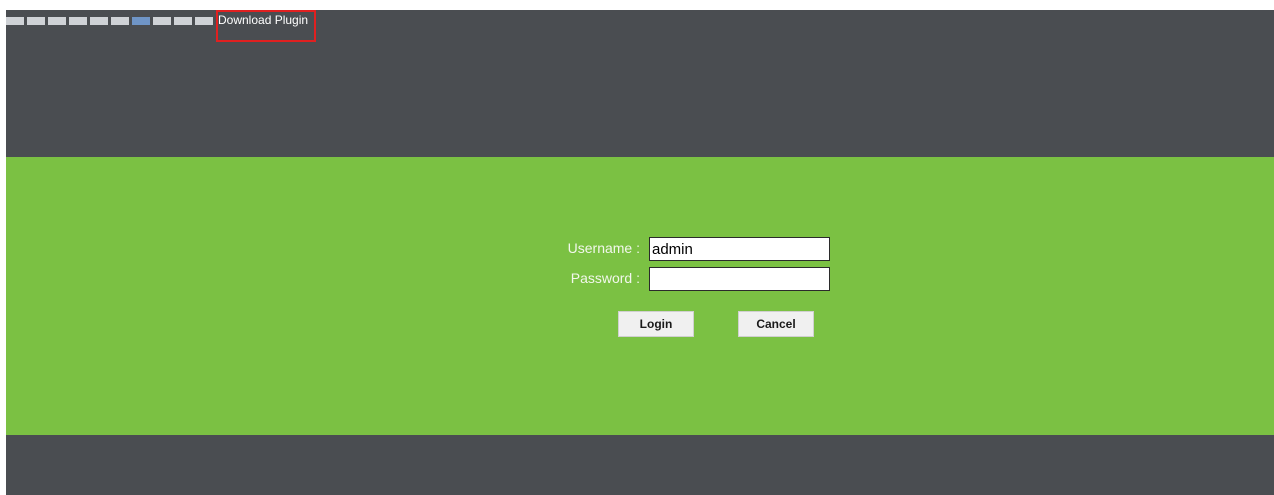  Describe the element at coordinates (776, 324) in the screenshot. I see `cancel-button: Cancel` at that location.